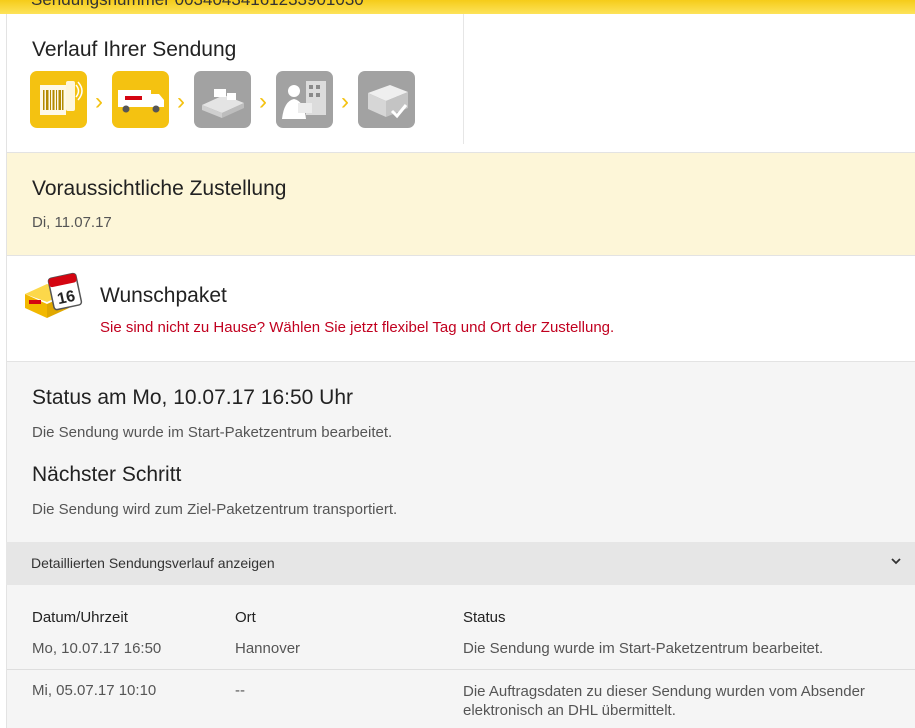  Describe the element at coordinates (159, 188) in the screenshot. I see `expected-delivery-title: Voraussichtliche Zustellung` at that location.